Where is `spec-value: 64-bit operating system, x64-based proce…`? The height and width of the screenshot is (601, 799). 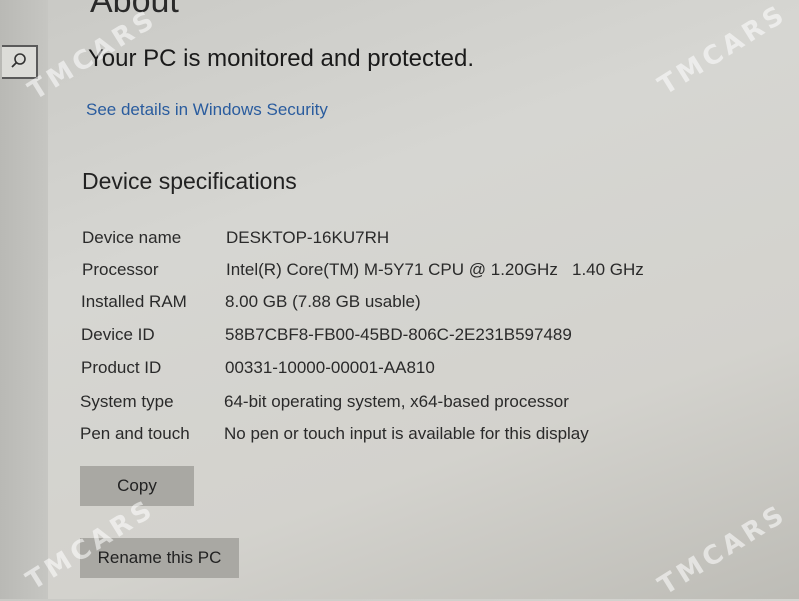 spec-value: 64-bit operating system, x64-based proce… is located at coordinates (396, 401).